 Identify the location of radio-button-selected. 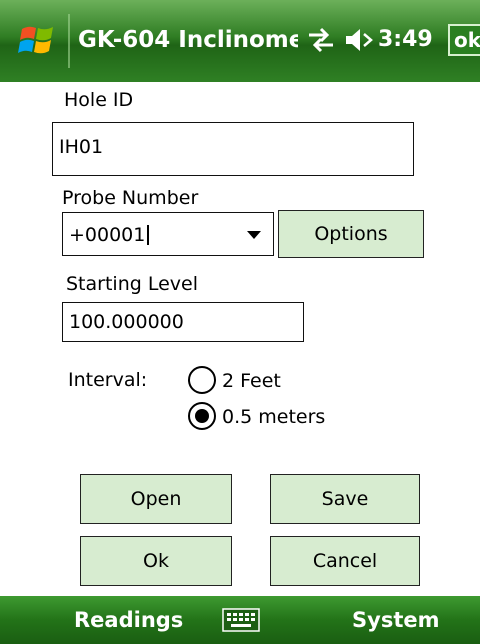
(202, 416).